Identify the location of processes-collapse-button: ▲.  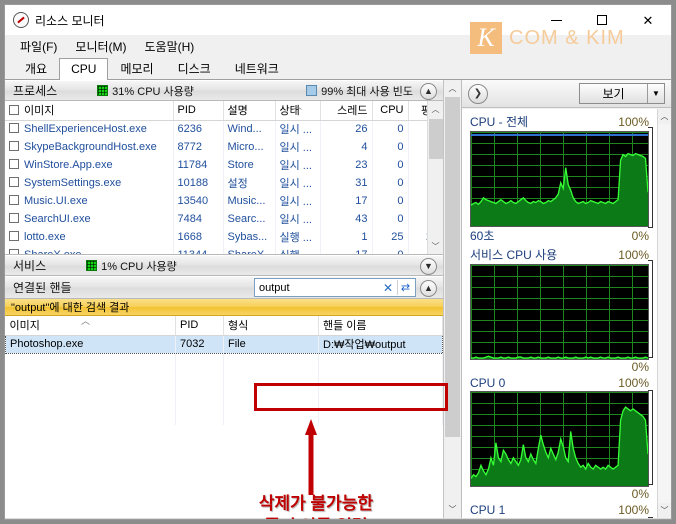
(428, 91).